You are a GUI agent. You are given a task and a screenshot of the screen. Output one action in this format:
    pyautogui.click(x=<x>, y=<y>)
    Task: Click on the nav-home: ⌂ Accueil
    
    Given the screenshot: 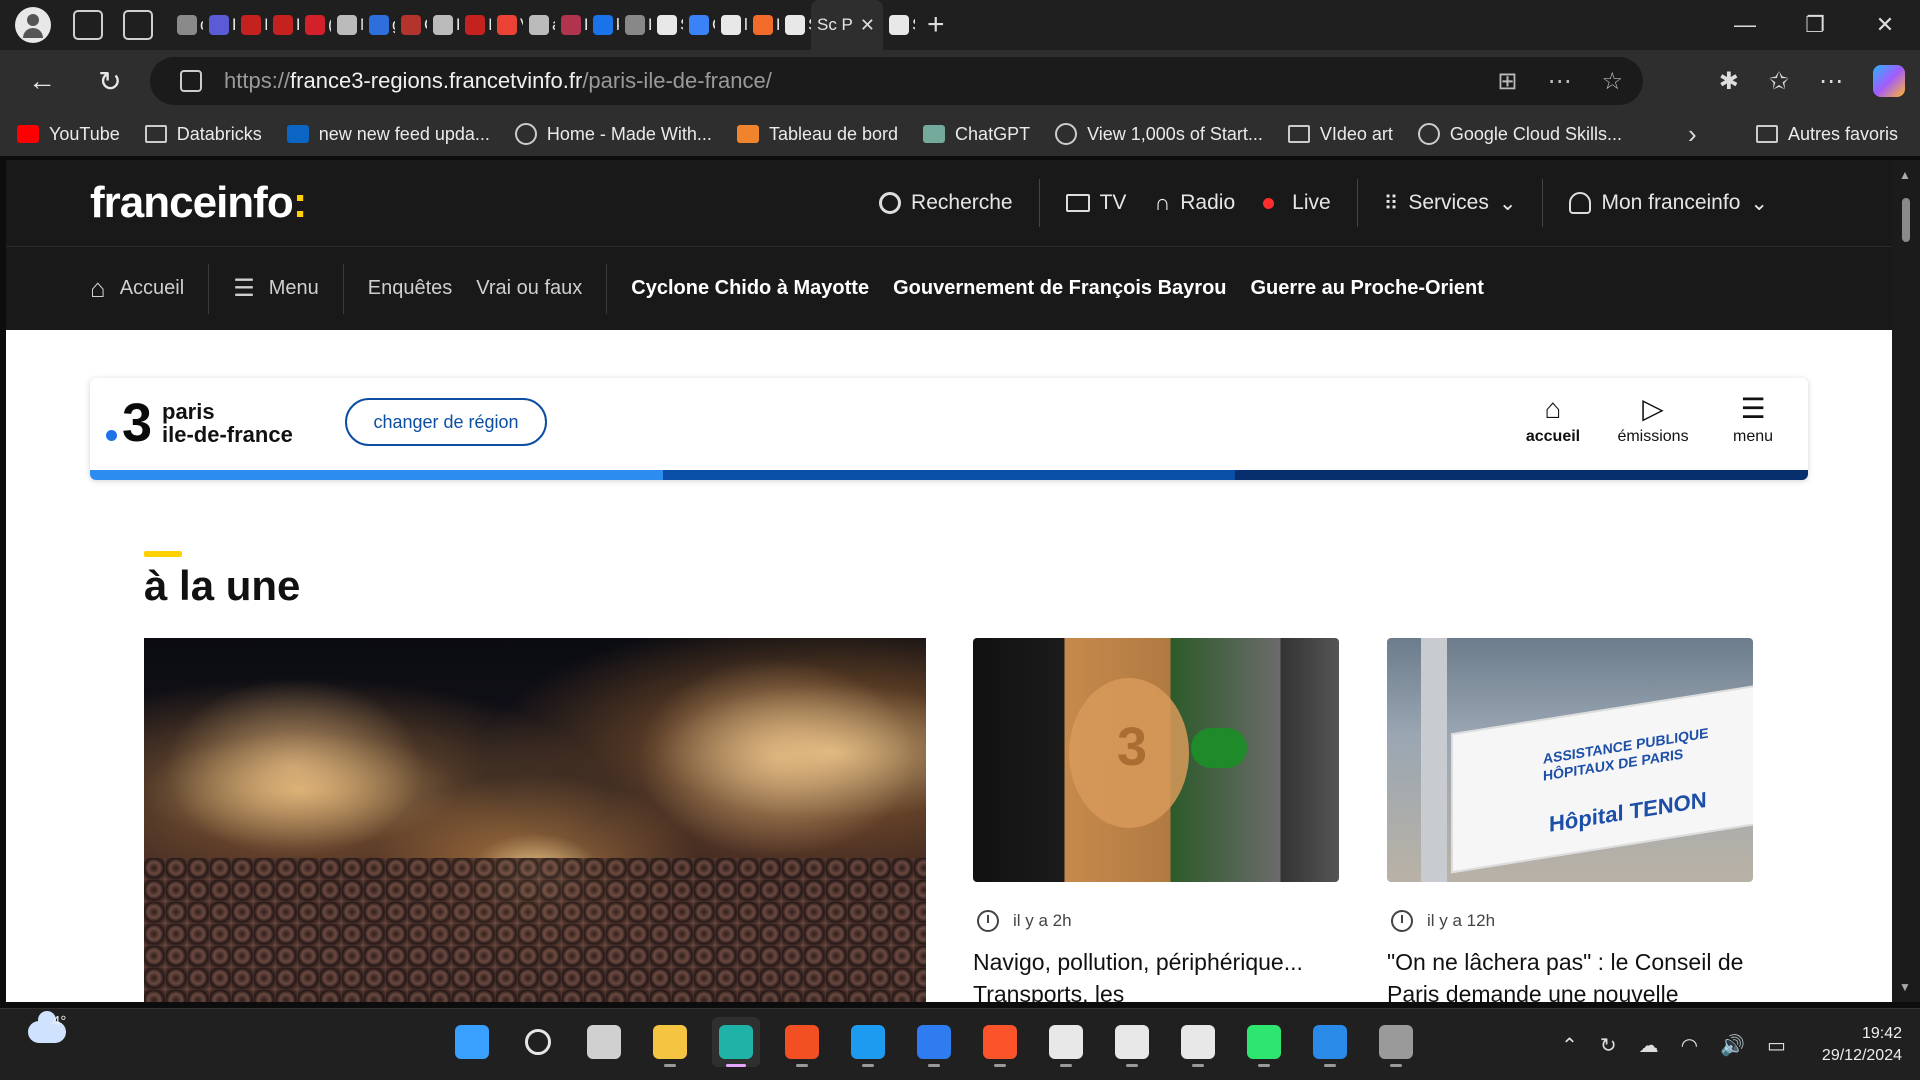 What is the action you would take?
    pyautogui.click(x=107, y=288)
    